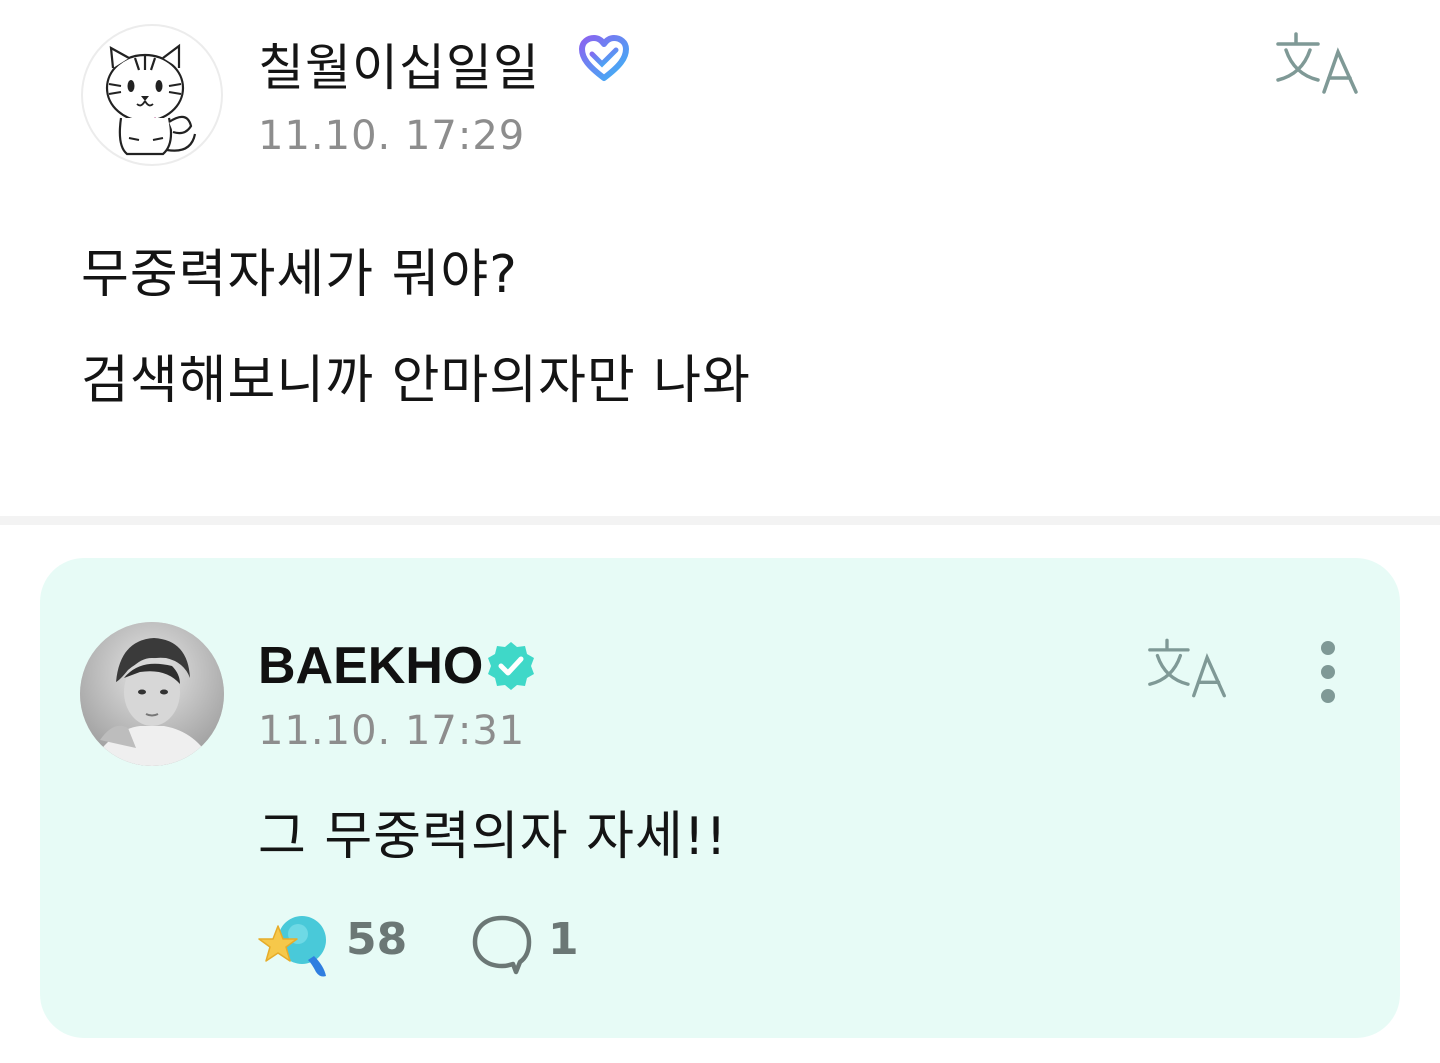 This screenshot has height=1063, width=1440. What do you see at coordinates (151, 99) in the screenshot?
I see `tiger-cartoon-icon` at bounding box center [151, 99].